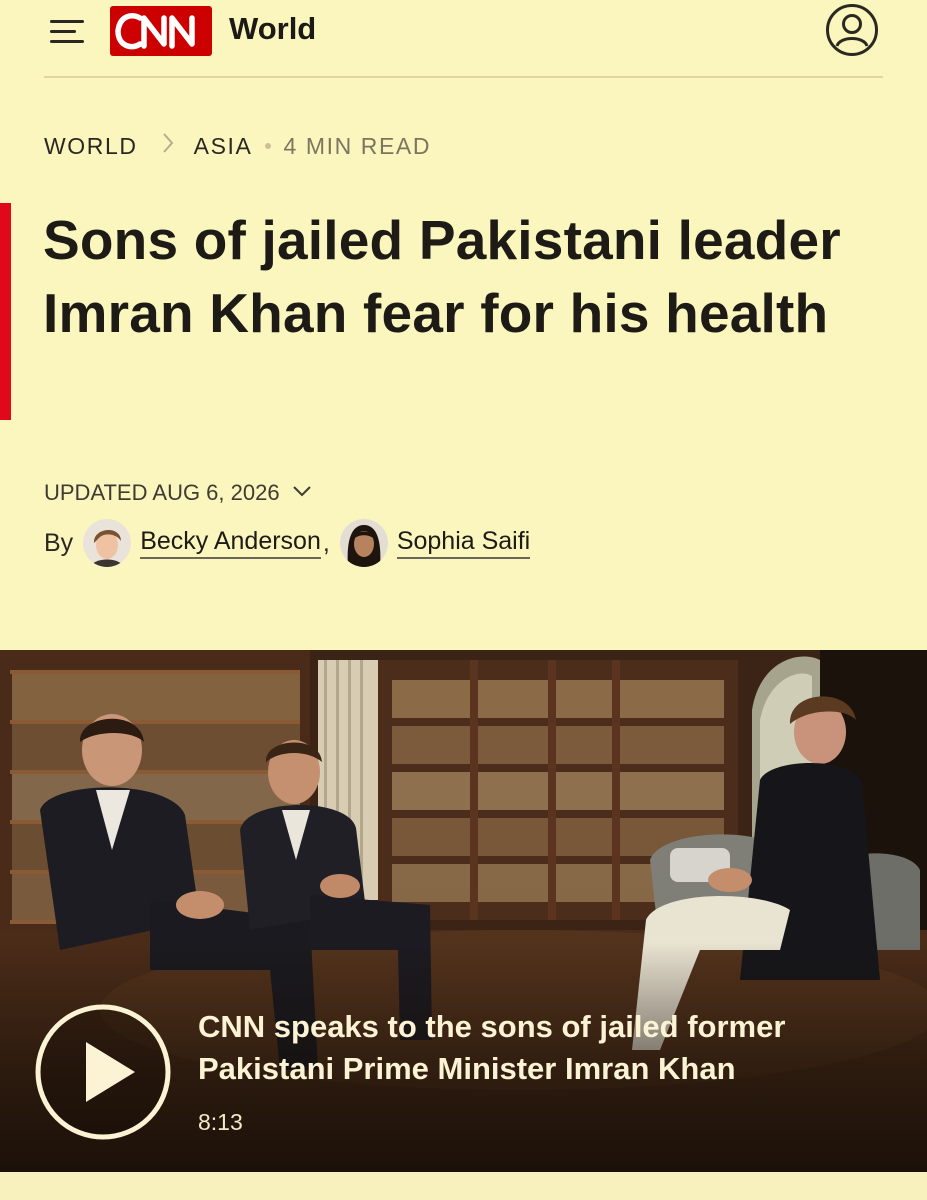  Describe the element at coordinates (268, 146) in the screenshot. I see `separator-dot` at that location.